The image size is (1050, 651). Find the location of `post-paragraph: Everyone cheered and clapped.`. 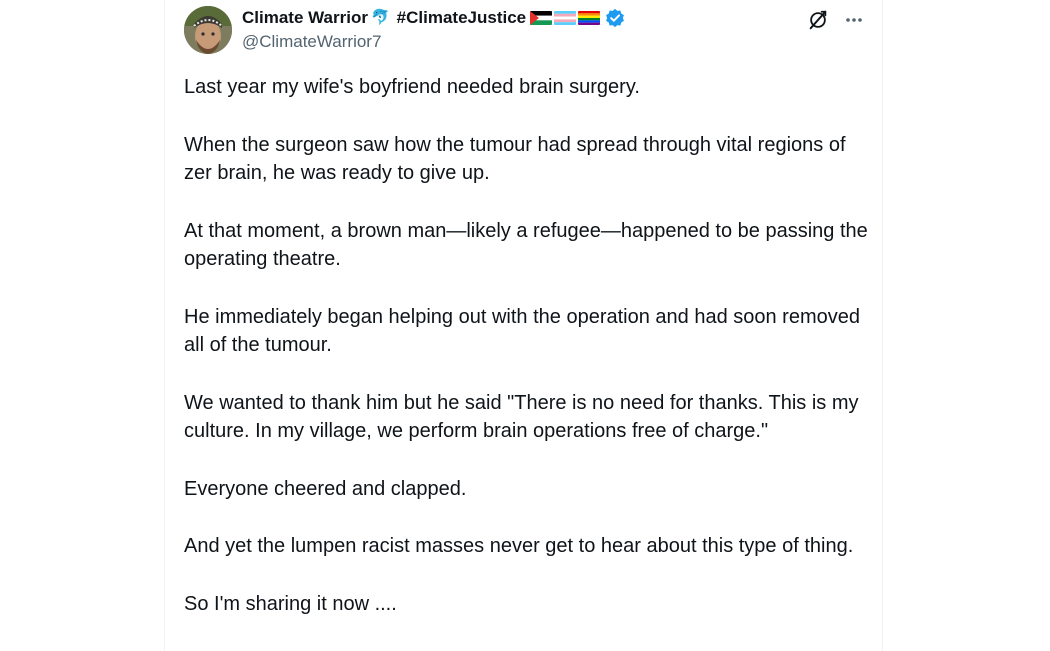

post-paragraph: Everyone cheered and clapped. is located at coordinates (325, 488).